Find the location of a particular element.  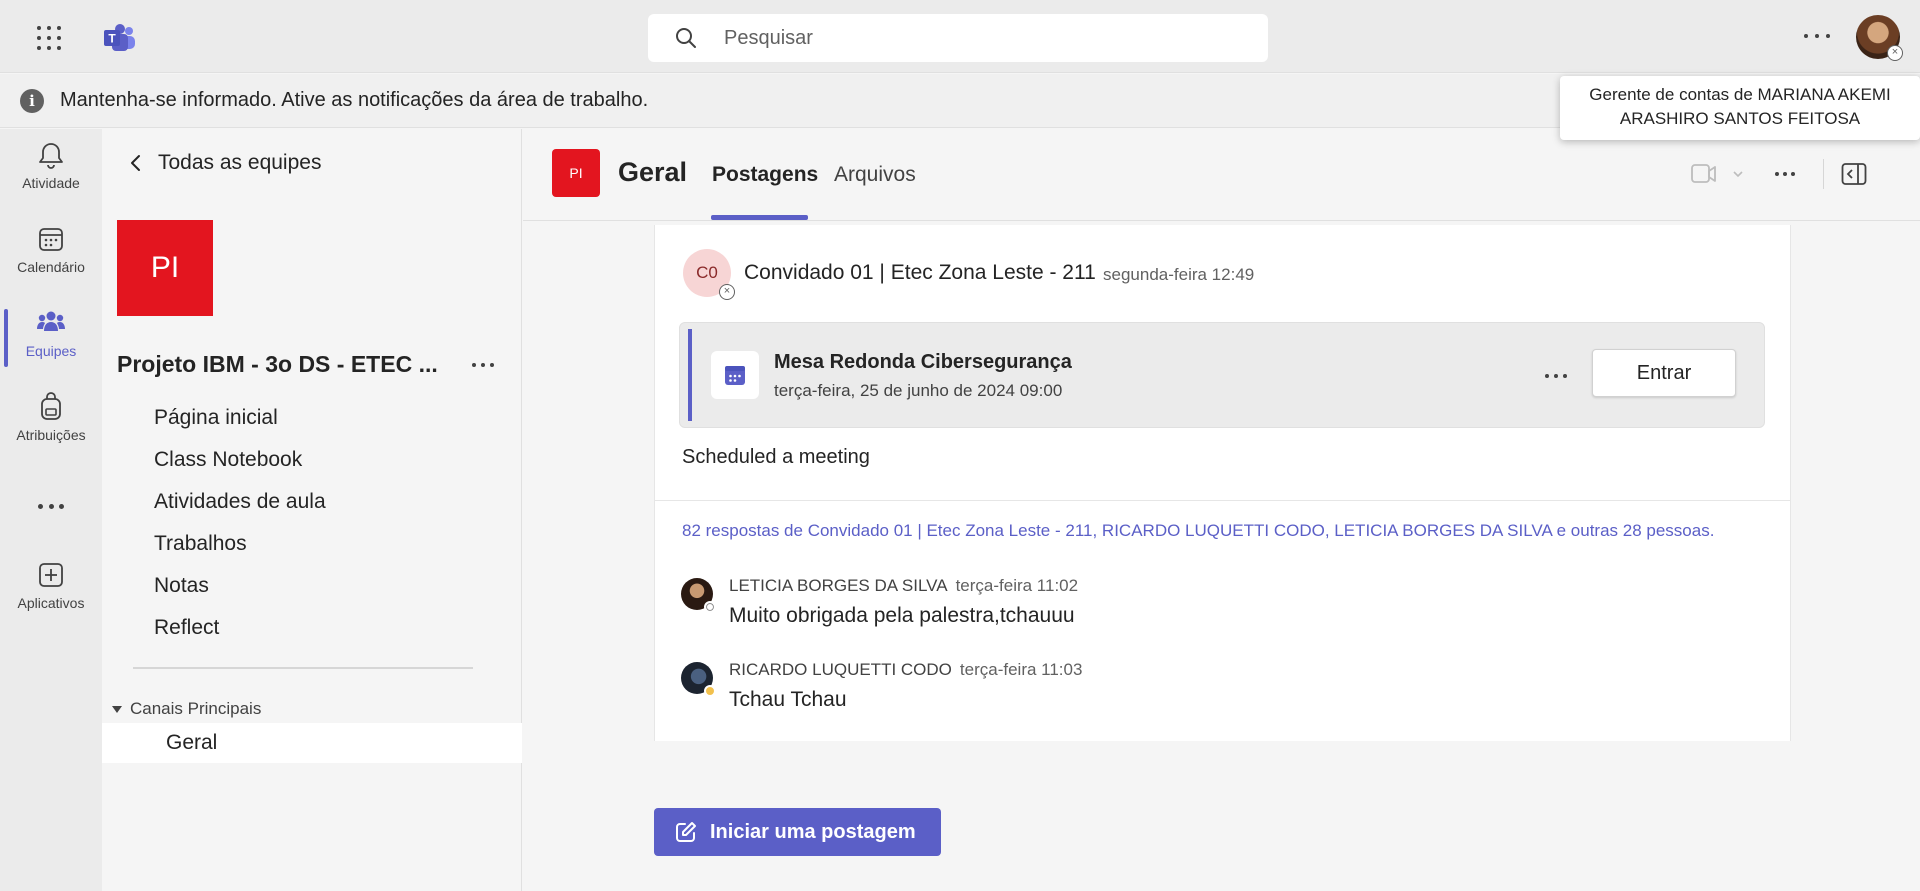

team-nav-class-notebook: Class Notebook is located at coordinates (240, 460).